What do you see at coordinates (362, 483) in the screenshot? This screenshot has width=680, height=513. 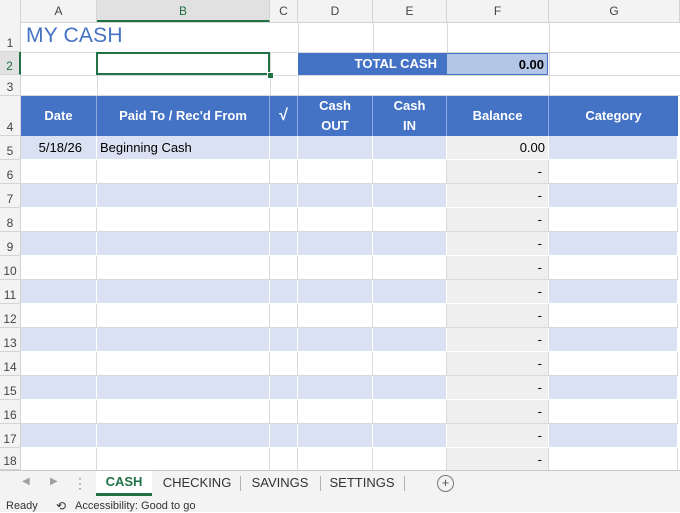 I see `tab-settings: SETTINGS` at bounding box center [362, 483].